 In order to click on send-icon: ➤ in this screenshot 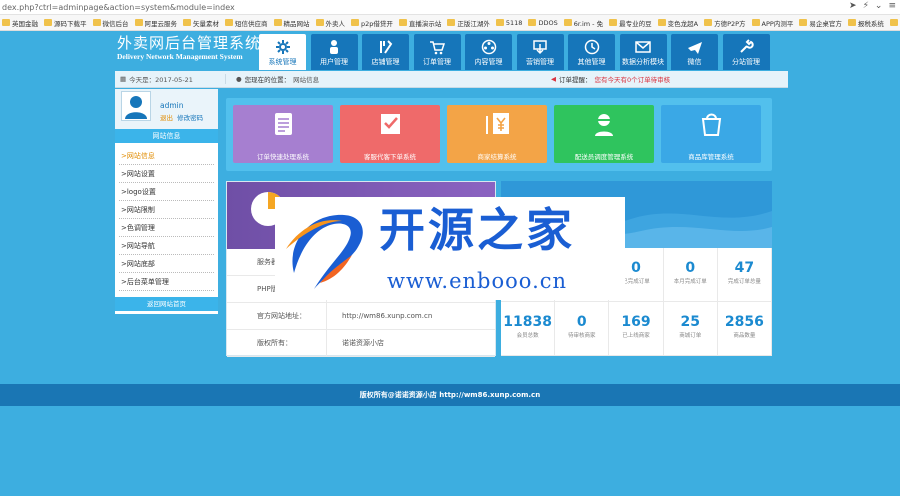, I will do `click(853, 6)`.